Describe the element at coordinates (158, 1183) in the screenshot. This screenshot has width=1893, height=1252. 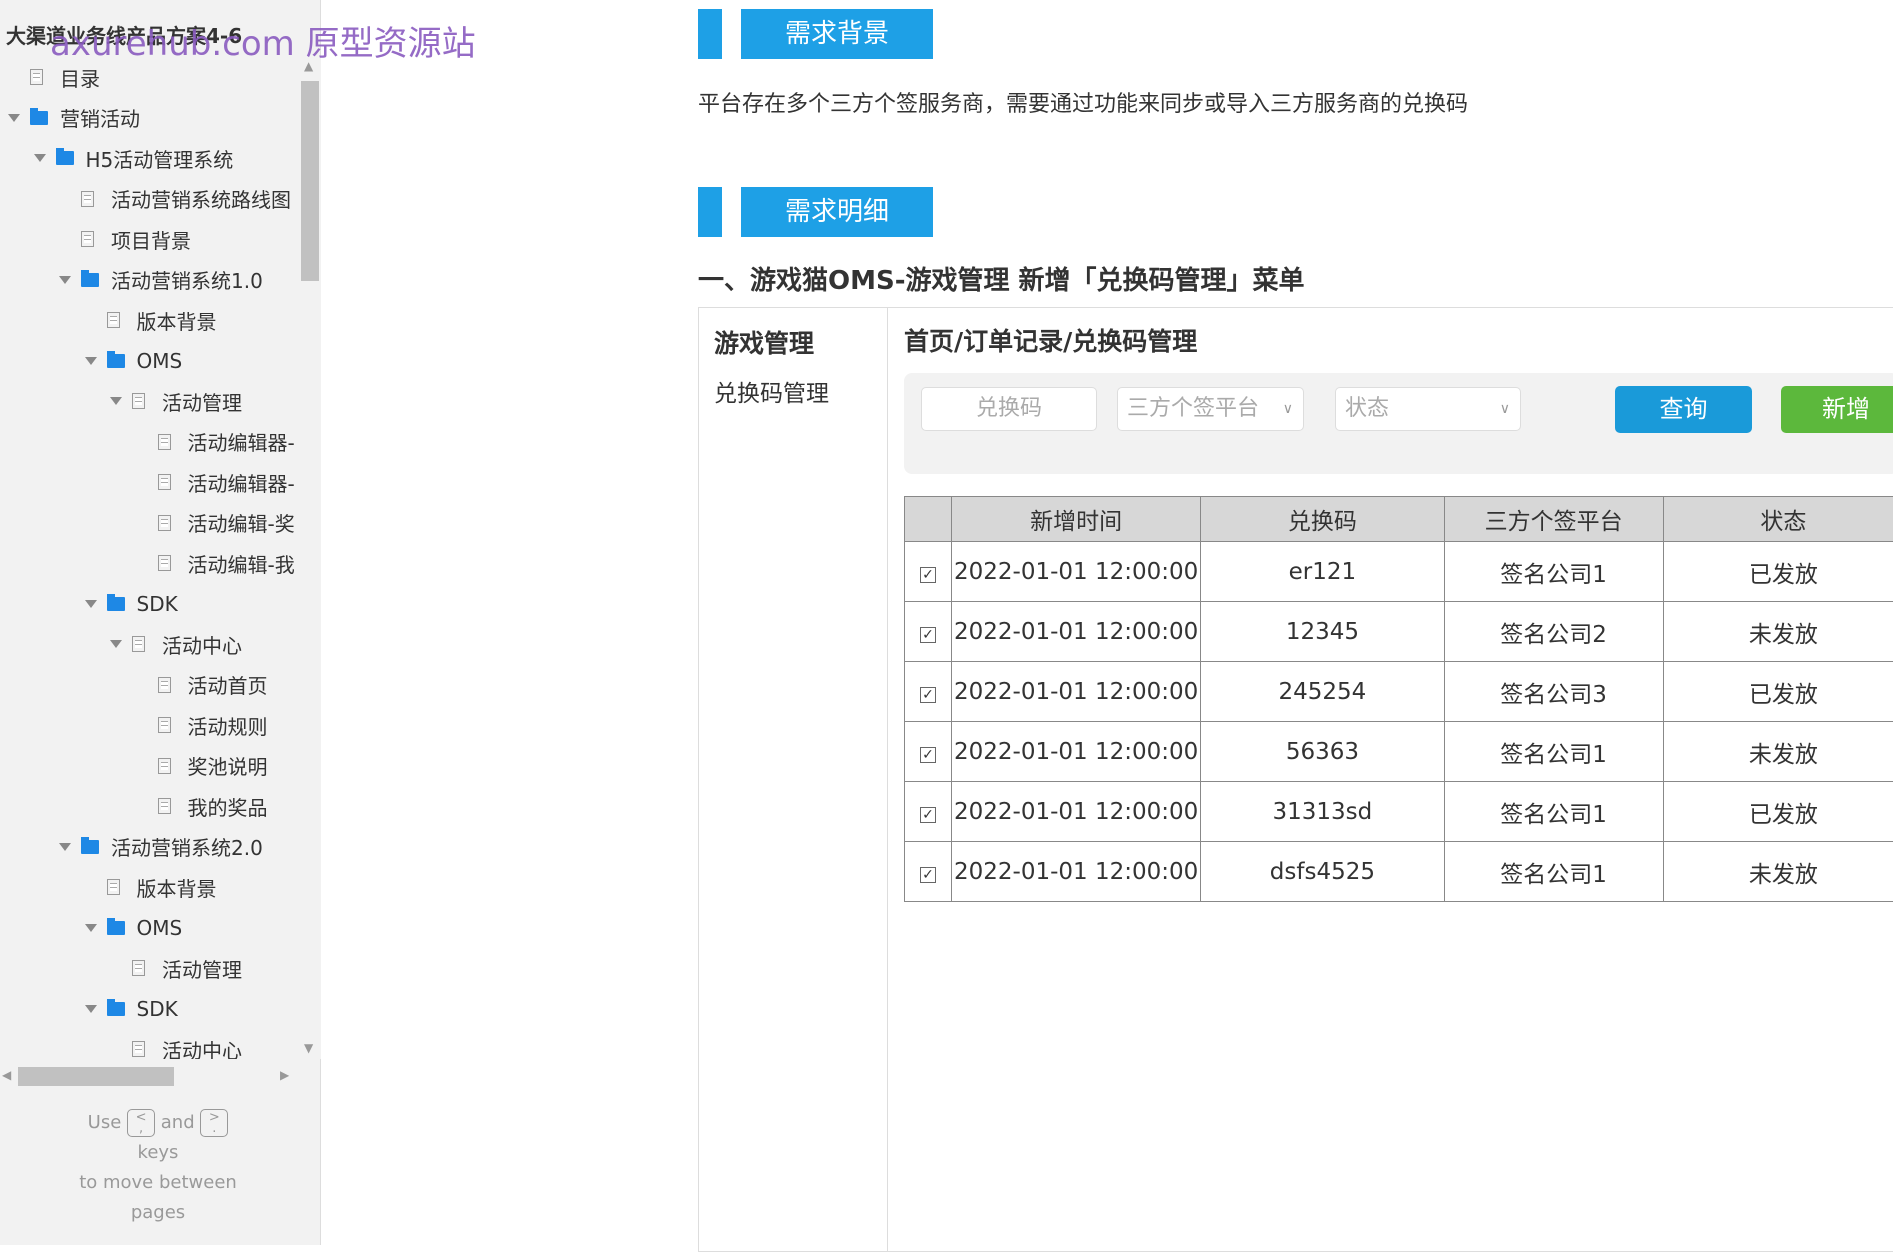
I see `help-text: to move between` at that location.